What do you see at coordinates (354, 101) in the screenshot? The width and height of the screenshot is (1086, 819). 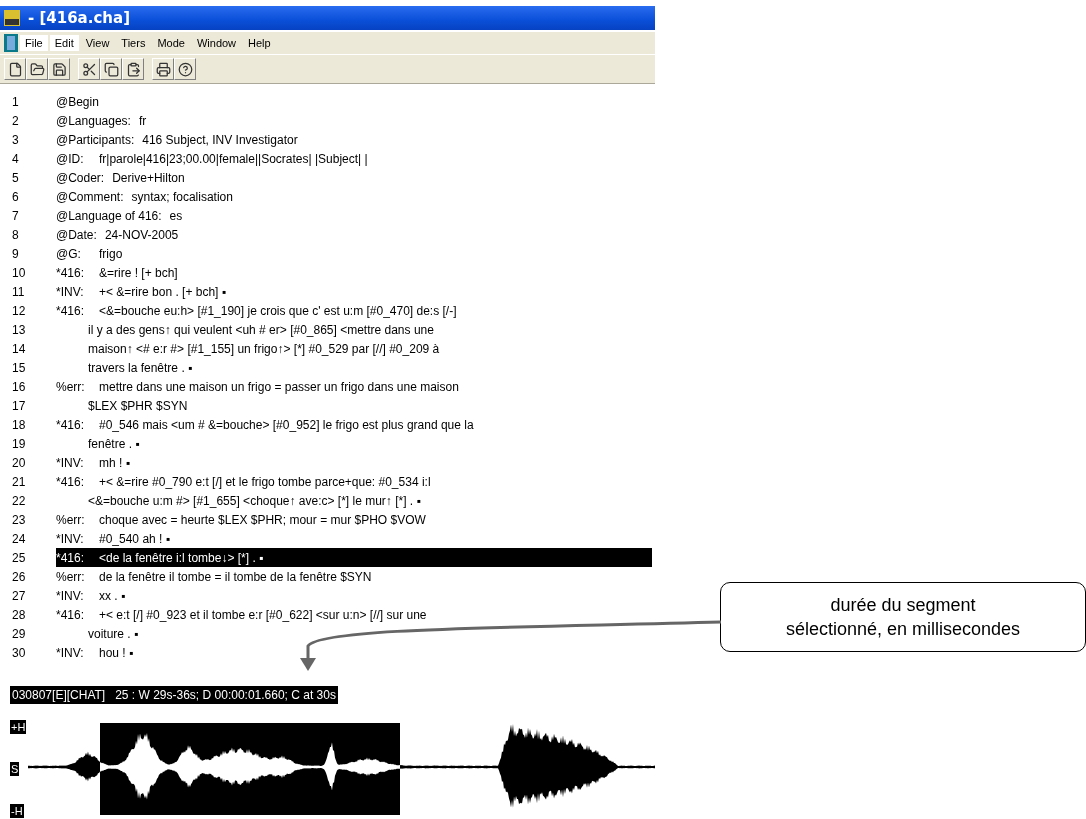 I see `transcript-line: @Begin` at bounding box center [354, 101].